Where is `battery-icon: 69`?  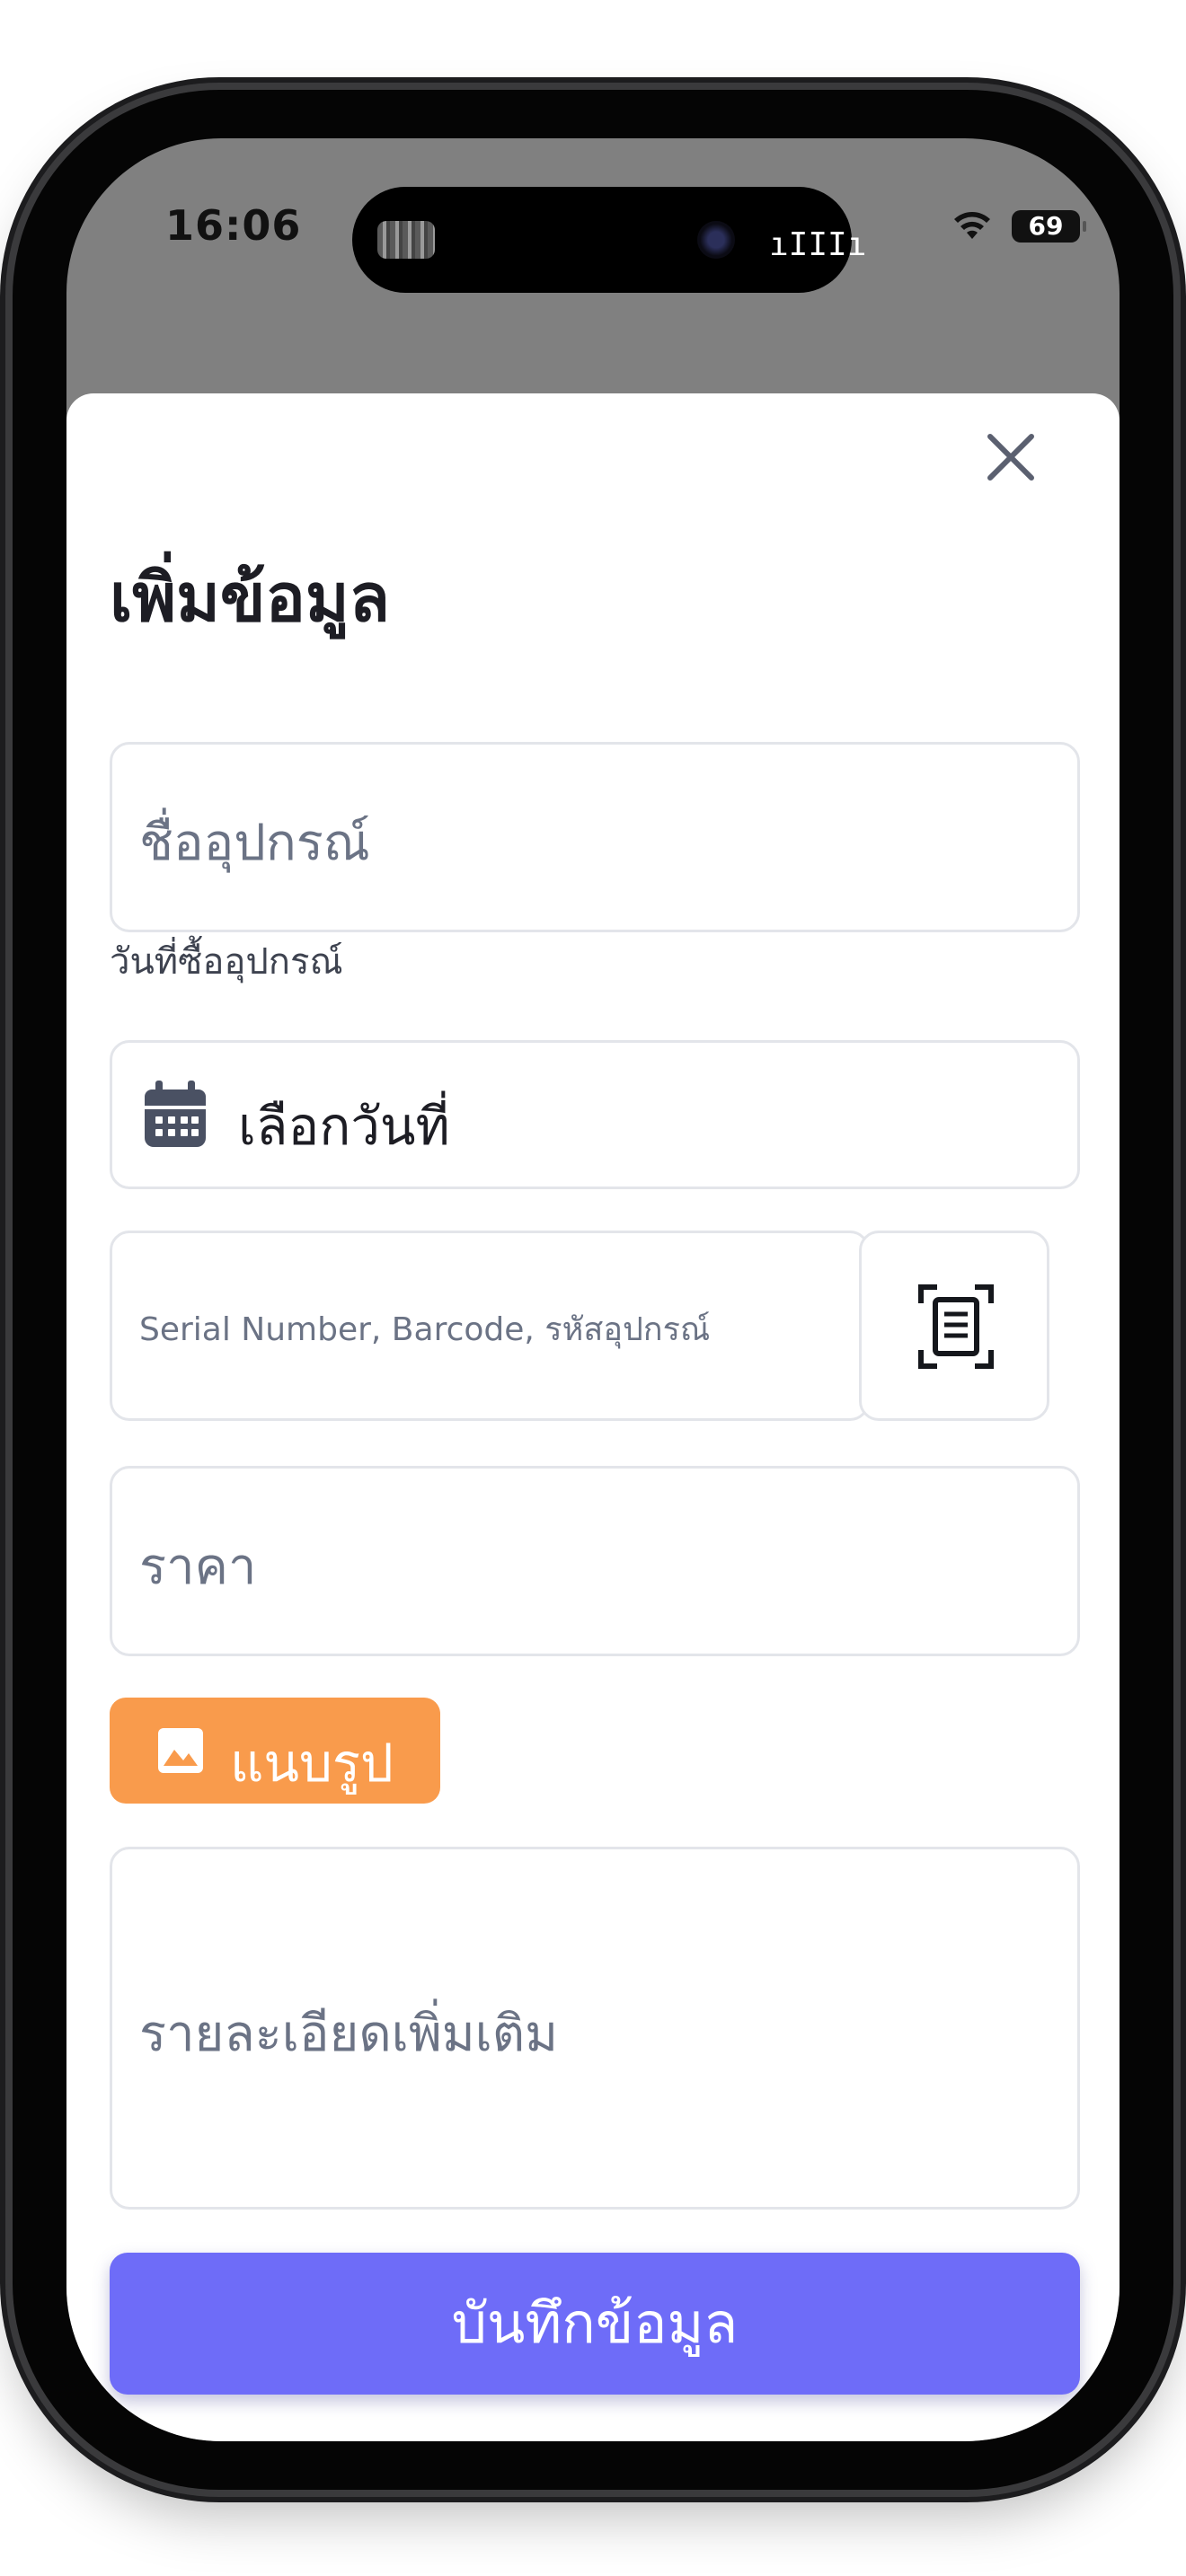 battery-icon: 69 is located at coordinates (1049, 226).